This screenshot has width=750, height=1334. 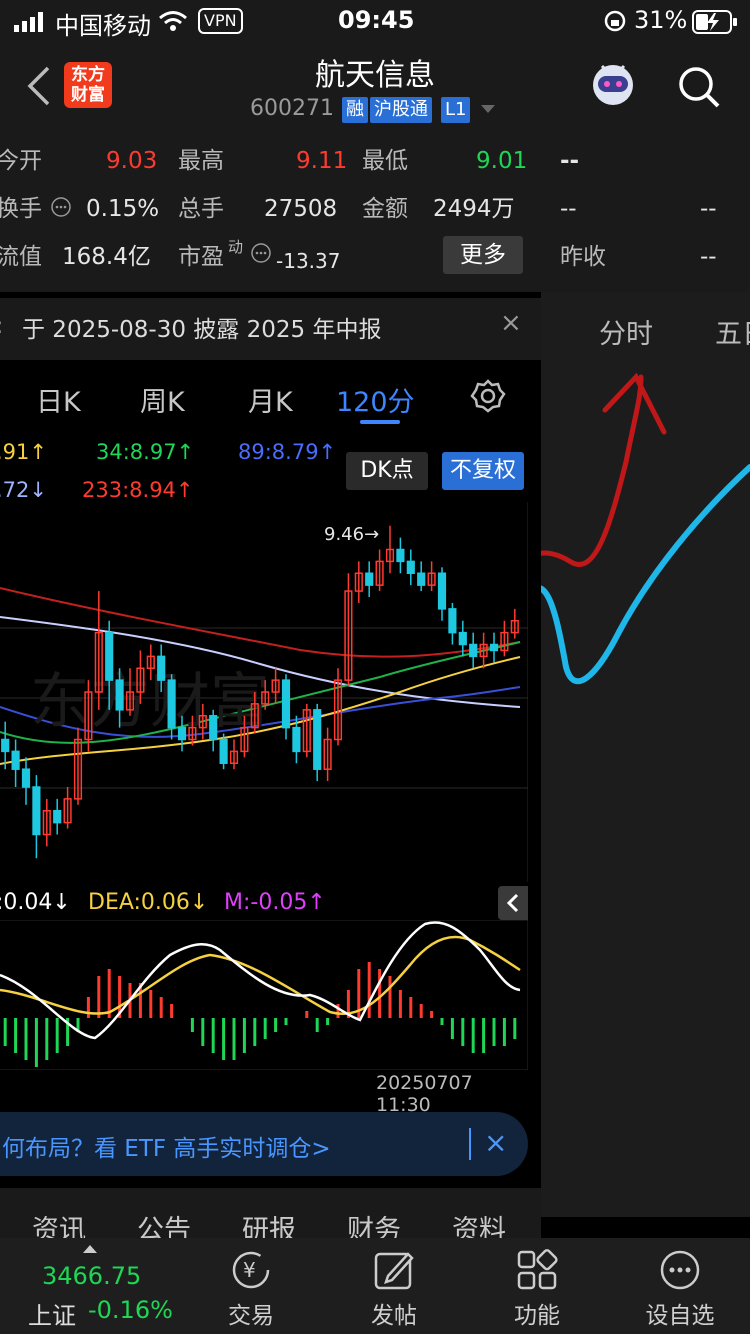 What do you see at coordinates (52, 1313) in the screenshot?
I see `index-name: 上证` at bounding box center [52, 1313].